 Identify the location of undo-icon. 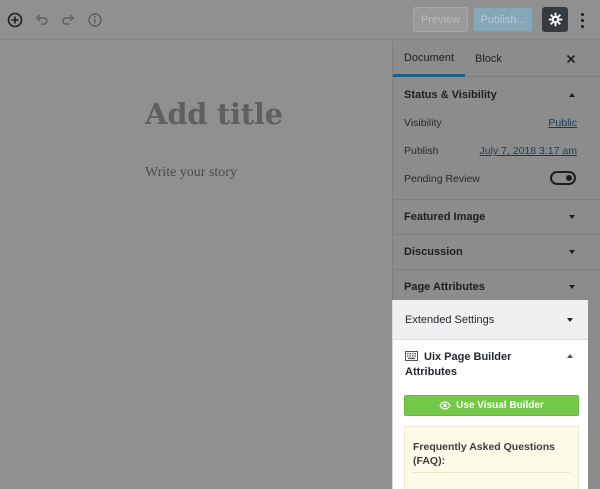
(42, 20).